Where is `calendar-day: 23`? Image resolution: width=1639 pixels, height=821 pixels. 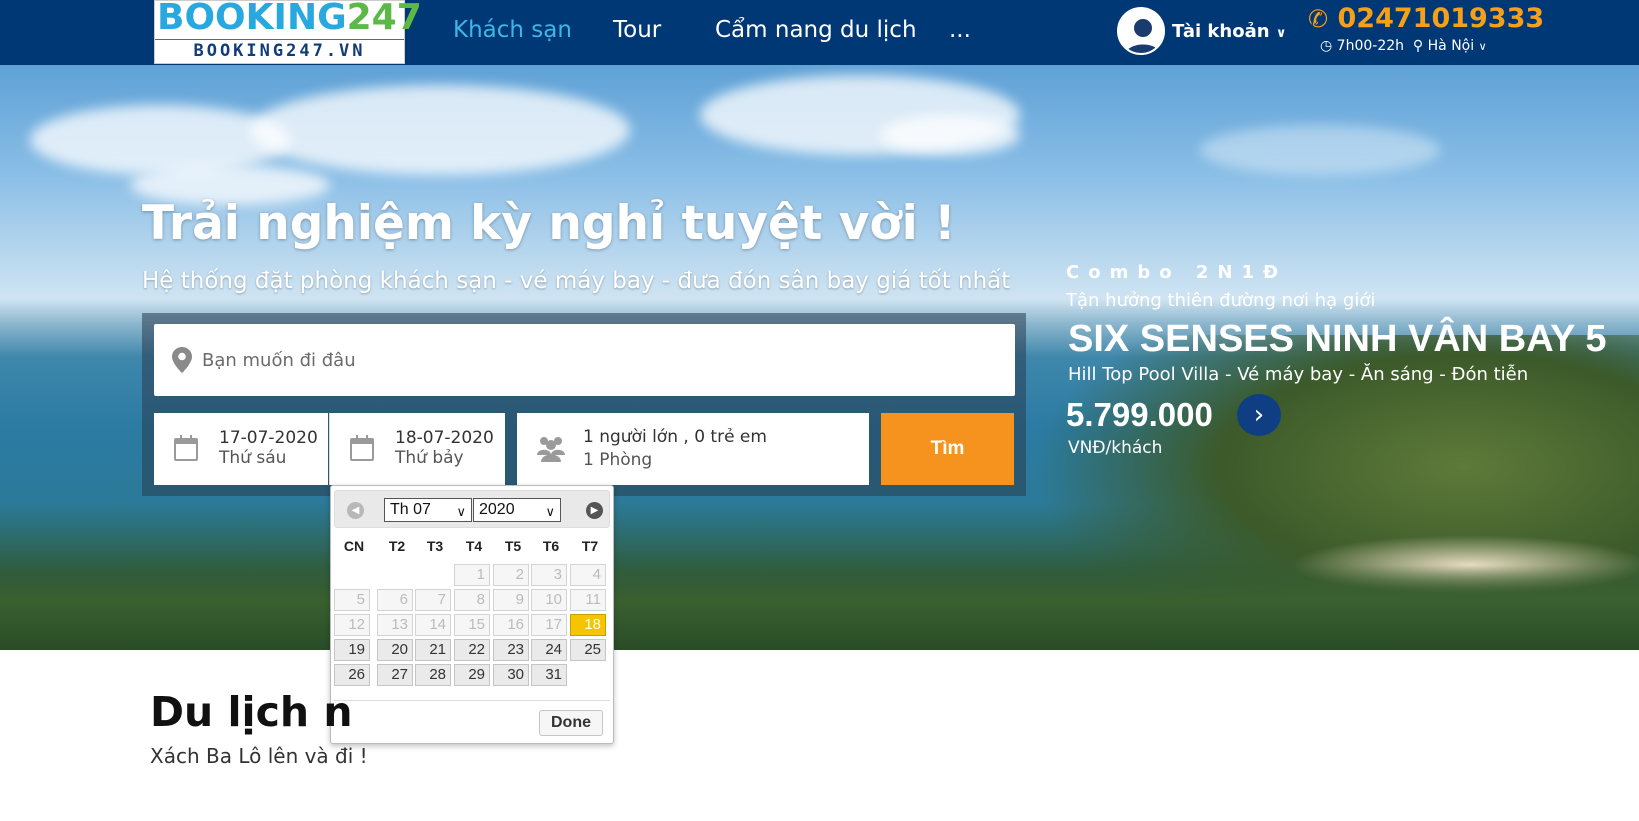 calendar-day: 23 is located at coordinates (511, 650).